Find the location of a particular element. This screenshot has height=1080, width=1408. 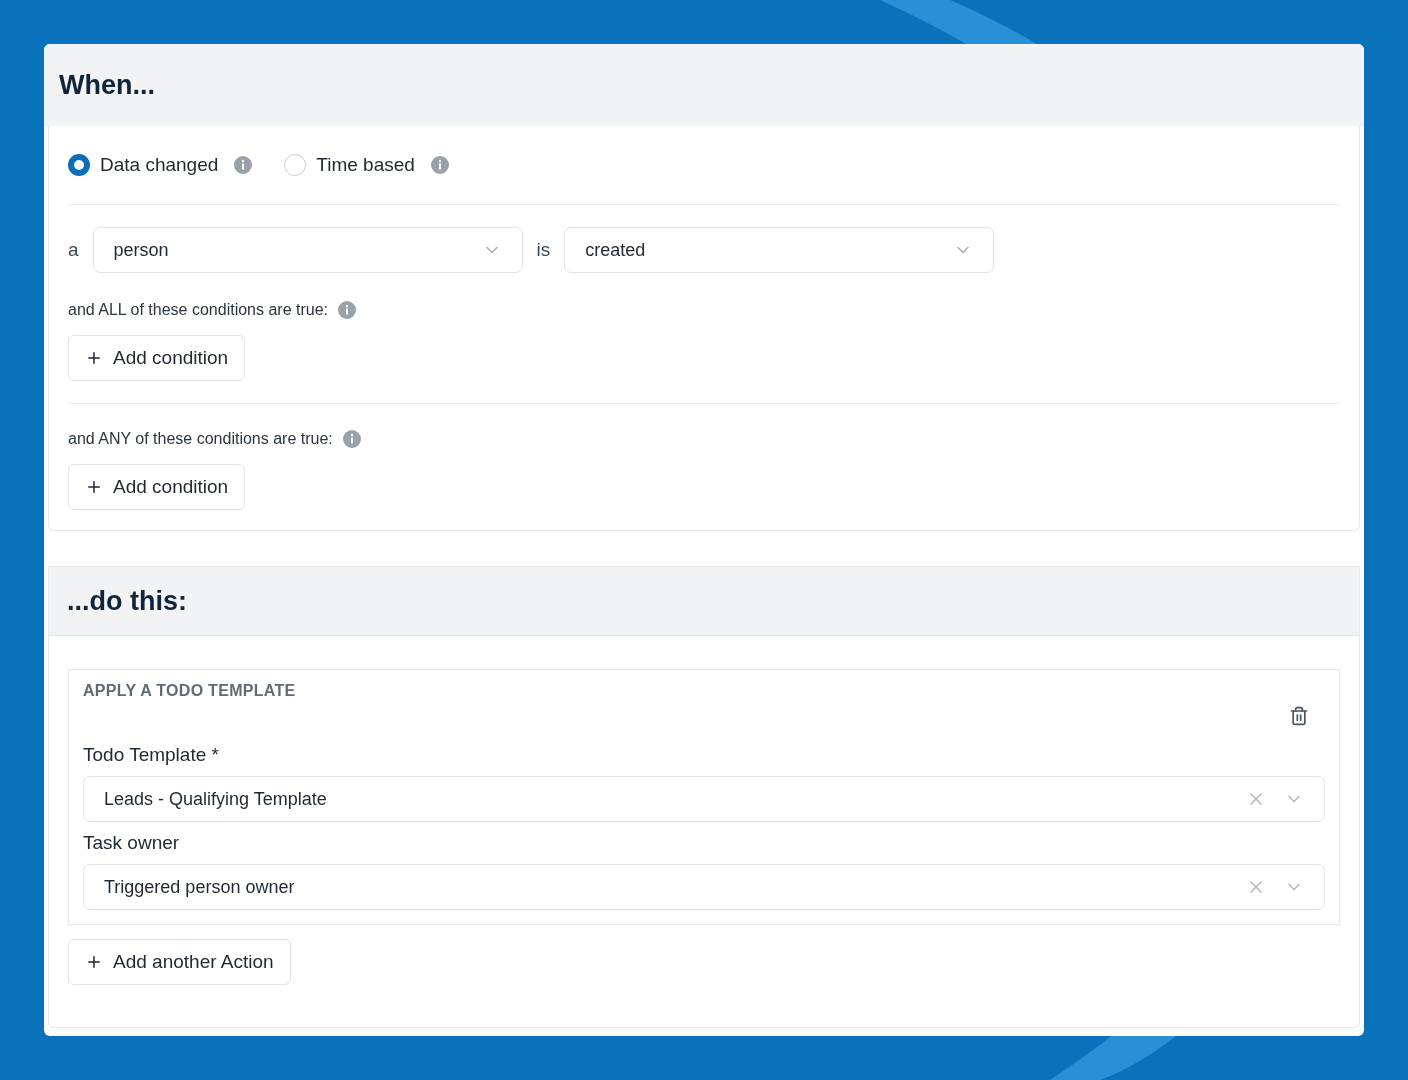

field-prefix: is is located at coordinates (543, 250).